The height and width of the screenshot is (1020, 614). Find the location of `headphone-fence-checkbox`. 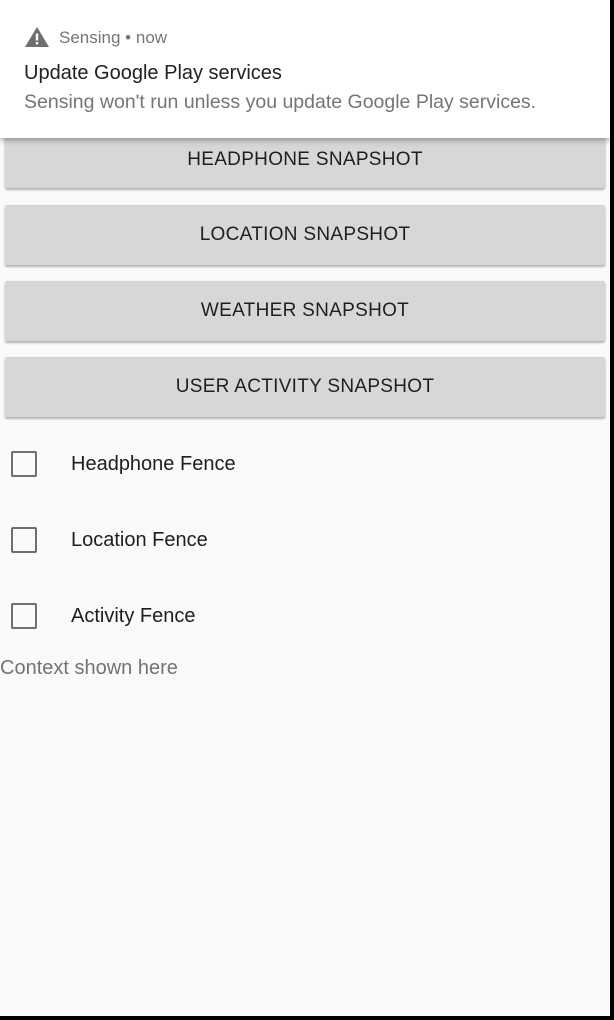

headphone-fence-checkbox is located at coordinates (24, 464).